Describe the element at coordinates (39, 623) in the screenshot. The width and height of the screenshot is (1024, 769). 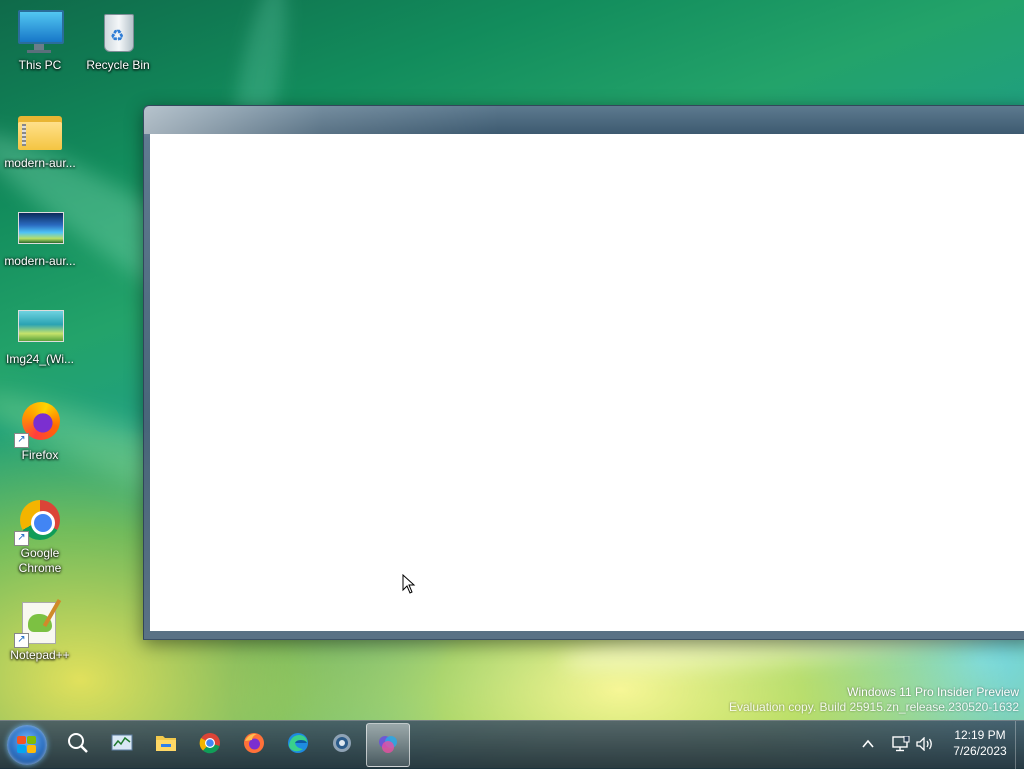
I see `notepad-plus-plus-icon: ↗` at that location.